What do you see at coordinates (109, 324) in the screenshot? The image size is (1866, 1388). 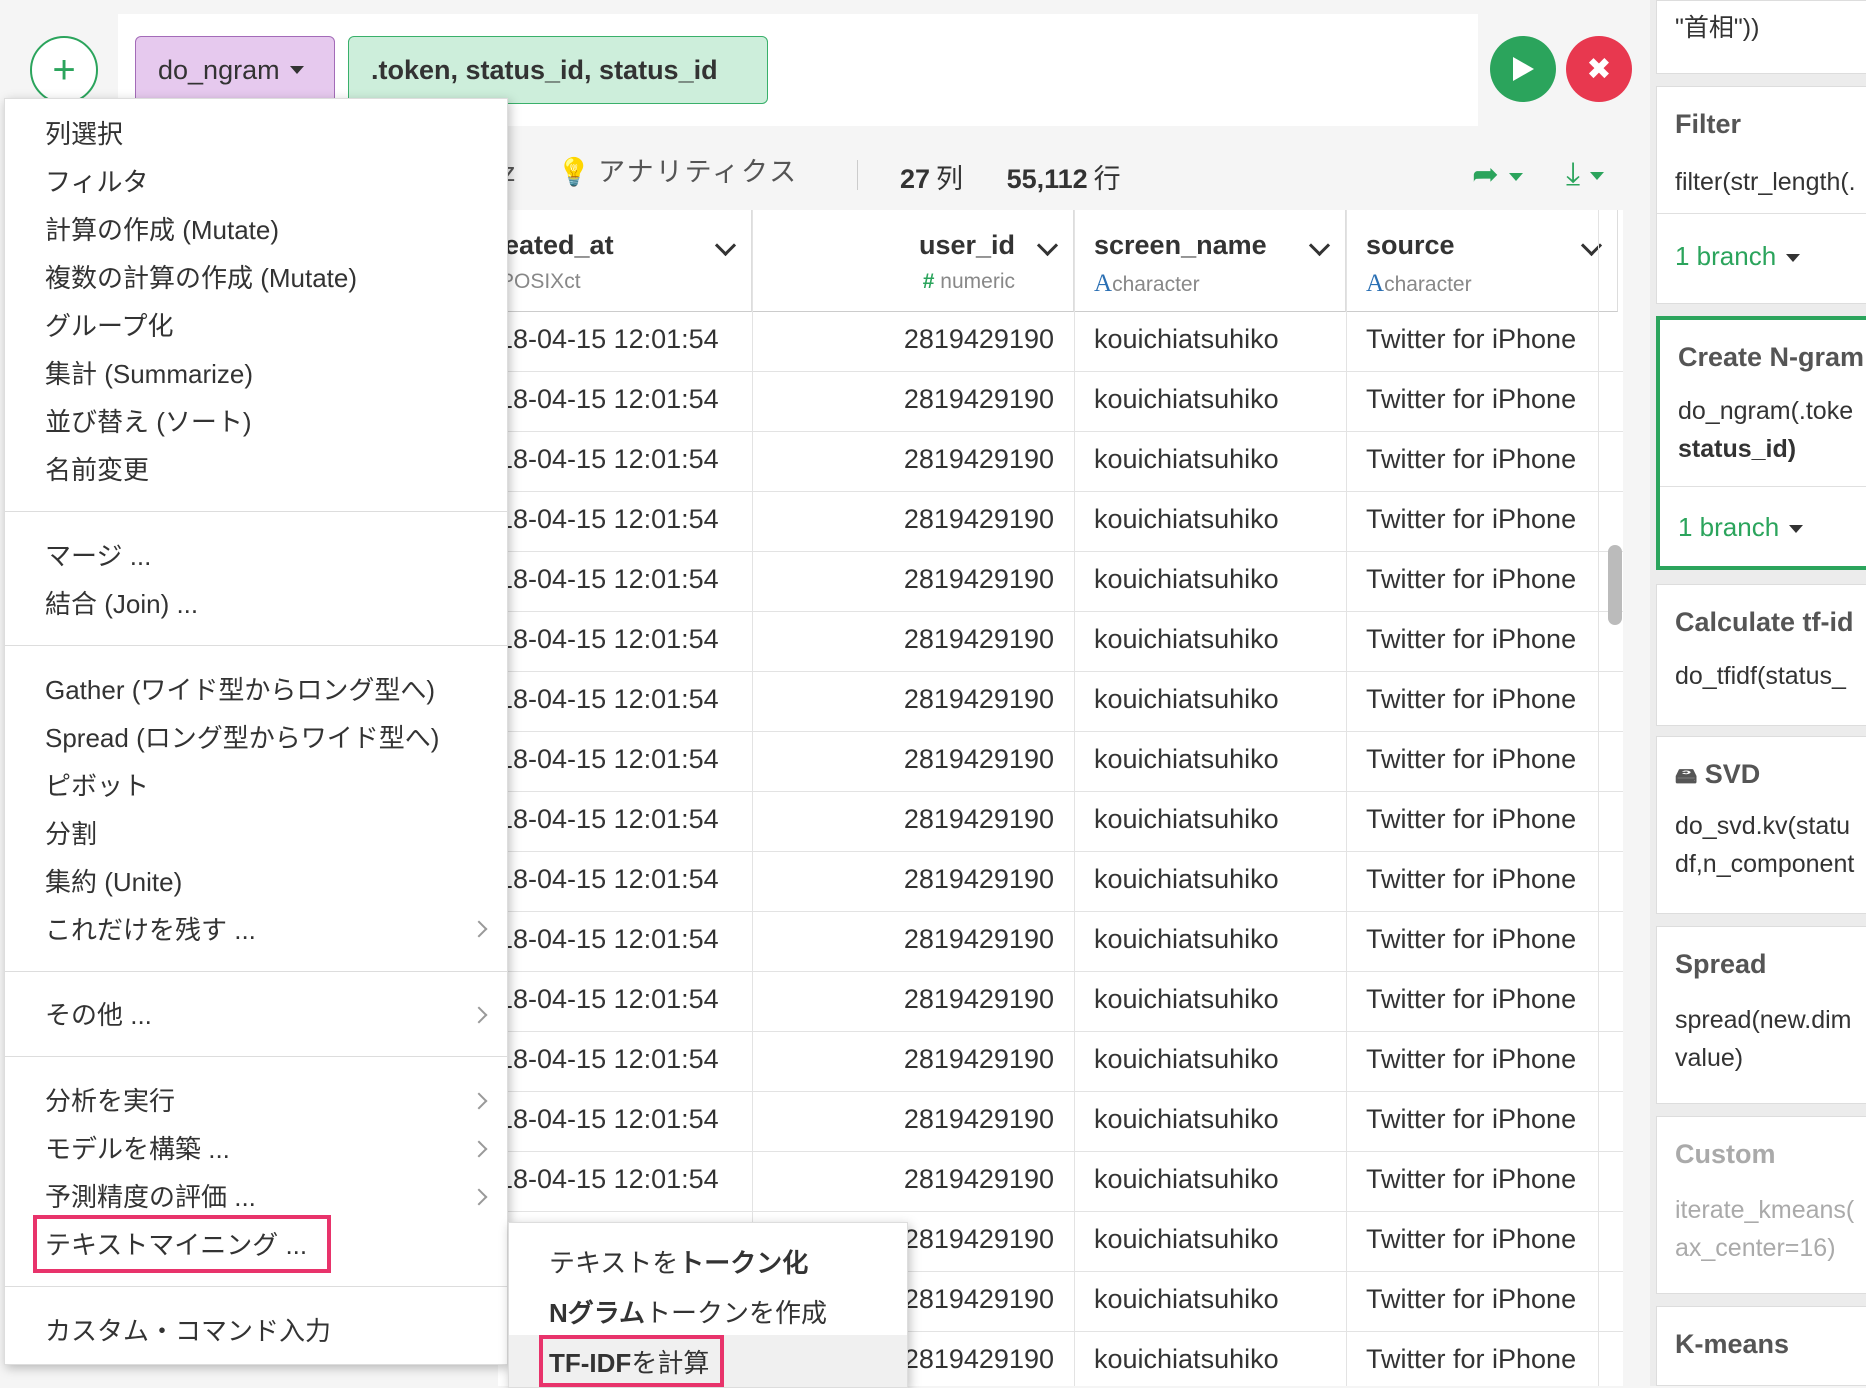 I see `menu-item-group-by: グループ化` at bounding box center [109, 324].